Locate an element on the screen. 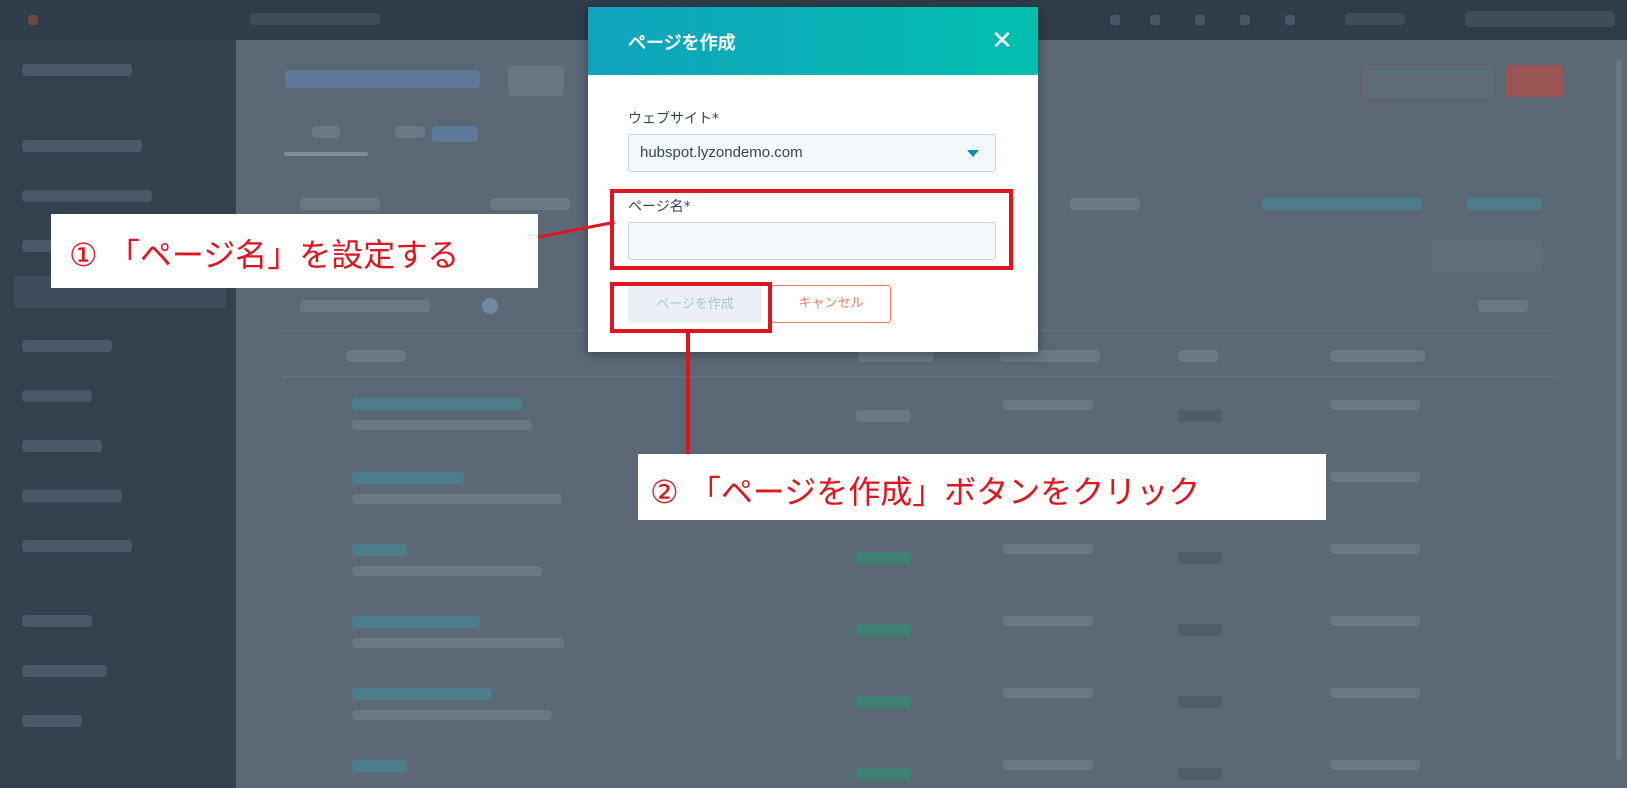  create-button-highlight-box is located at coordinates (691, 307).